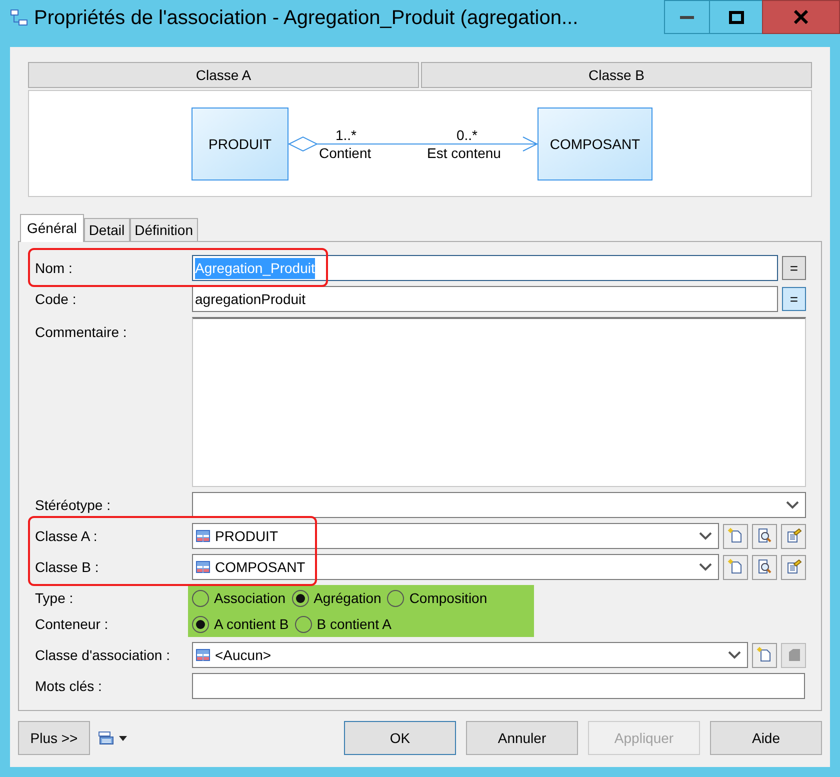  Describe the element at coordinates (766, 738) in the screenshot. I see `dialog-button: Aide` at that location.